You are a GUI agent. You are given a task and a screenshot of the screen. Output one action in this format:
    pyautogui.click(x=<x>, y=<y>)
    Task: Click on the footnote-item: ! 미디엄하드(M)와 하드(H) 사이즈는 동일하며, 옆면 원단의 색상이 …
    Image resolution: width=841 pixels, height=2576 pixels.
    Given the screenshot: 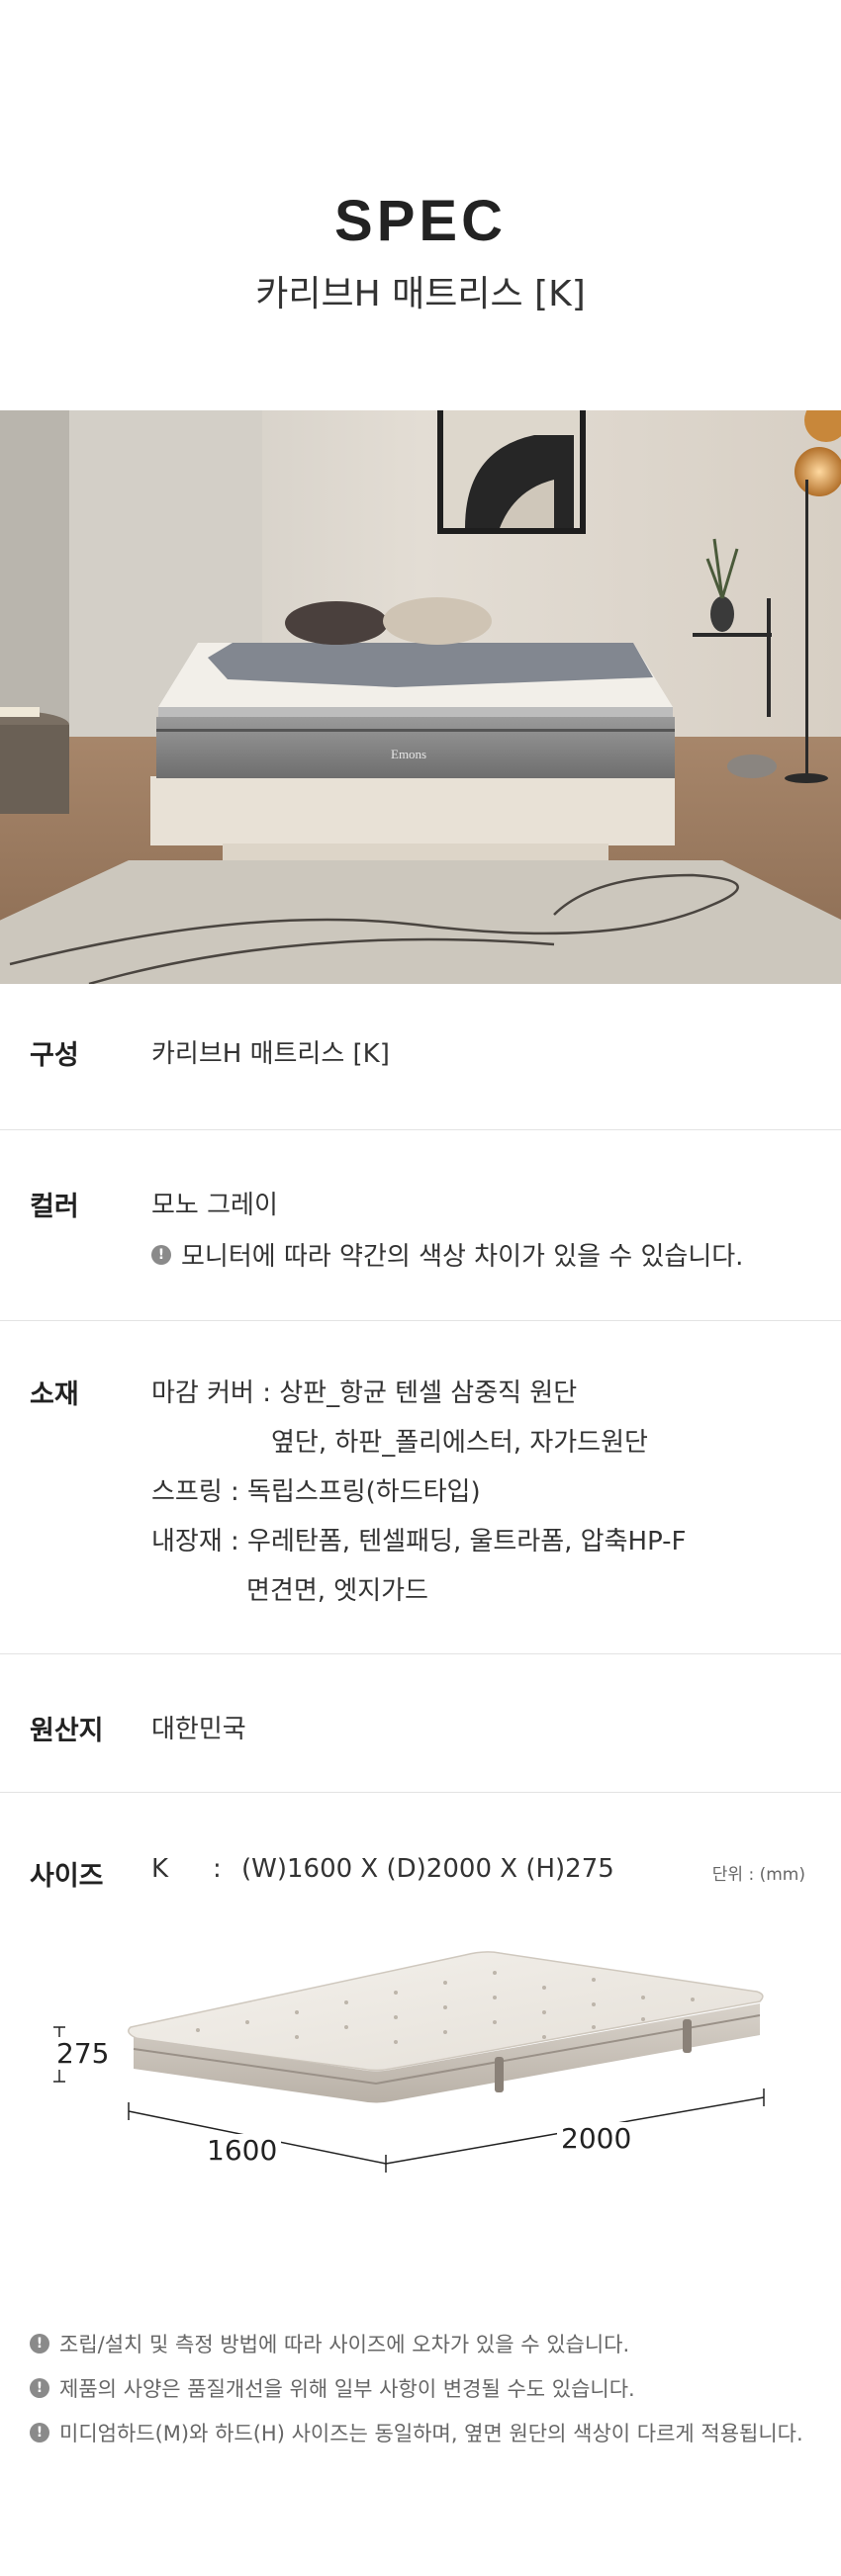 What is the action you would take?
    pyautogui.click(x=425, y=2432)
    